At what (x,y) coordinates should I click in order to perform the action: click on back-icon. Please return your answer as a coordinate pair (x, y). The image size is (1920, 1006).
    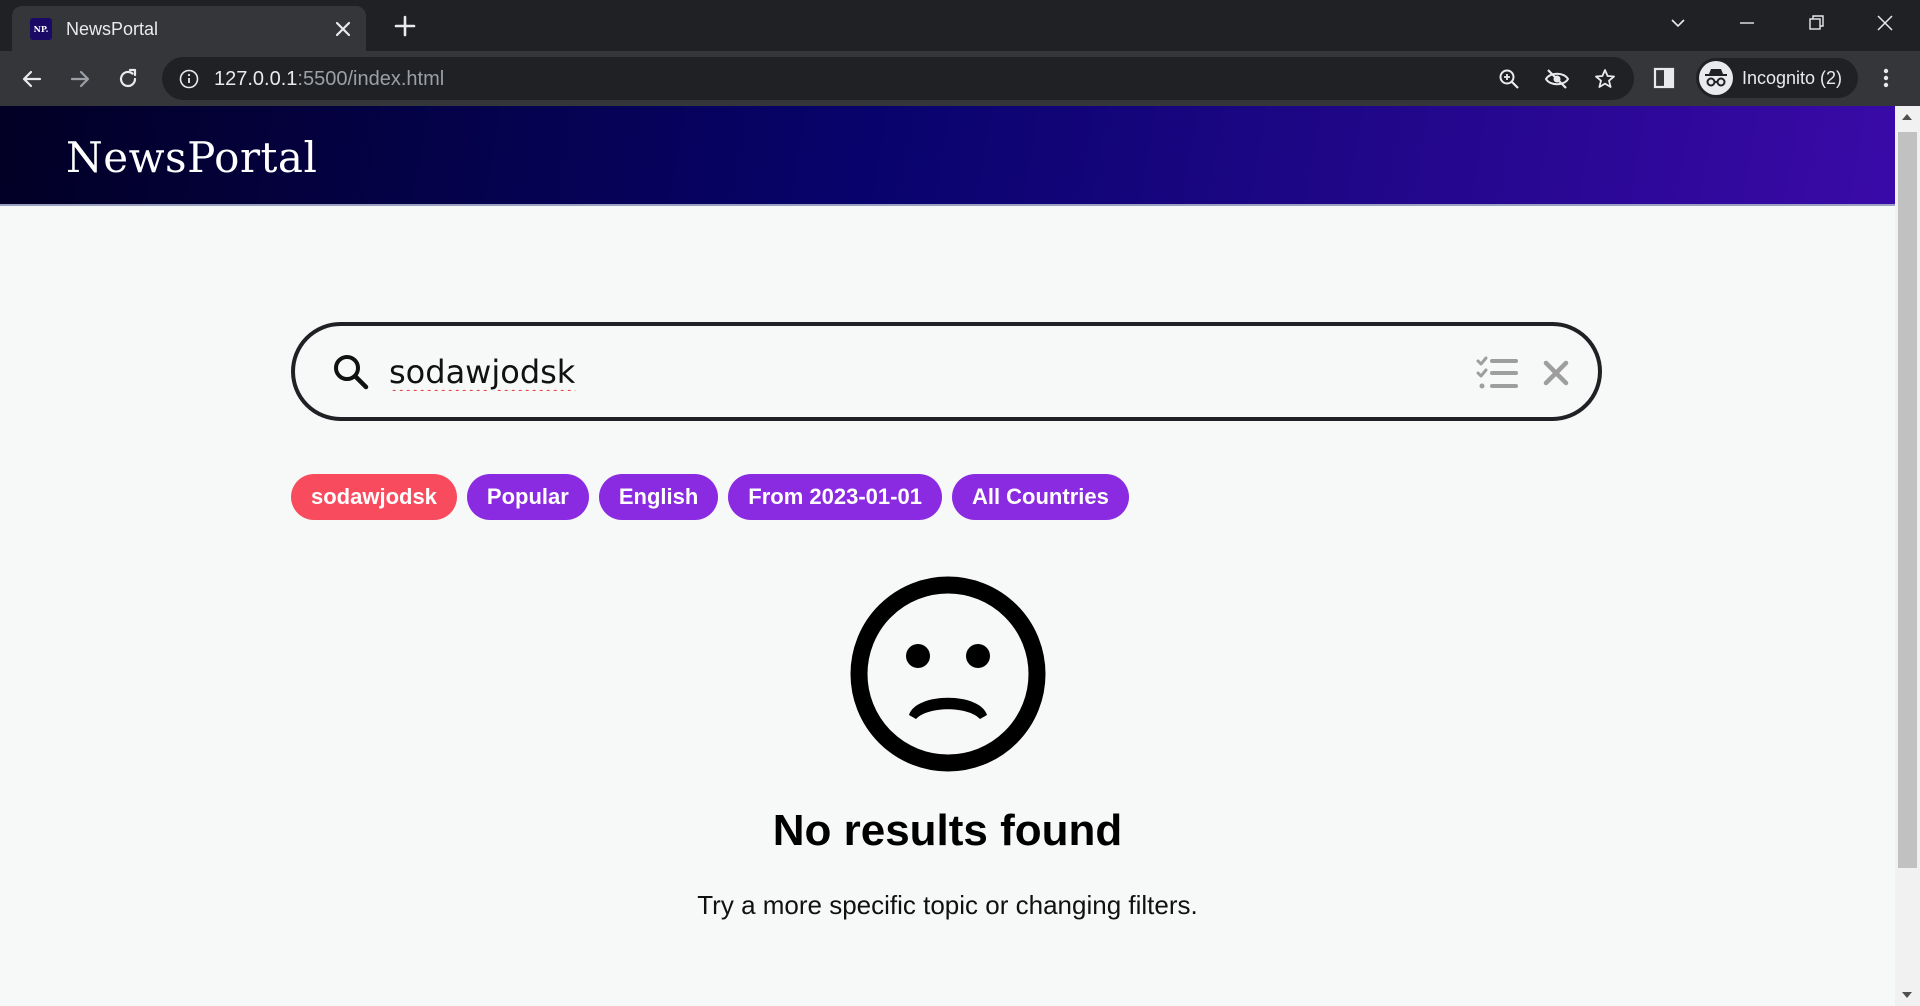
    Looking at the image, I should click on (32, 79).